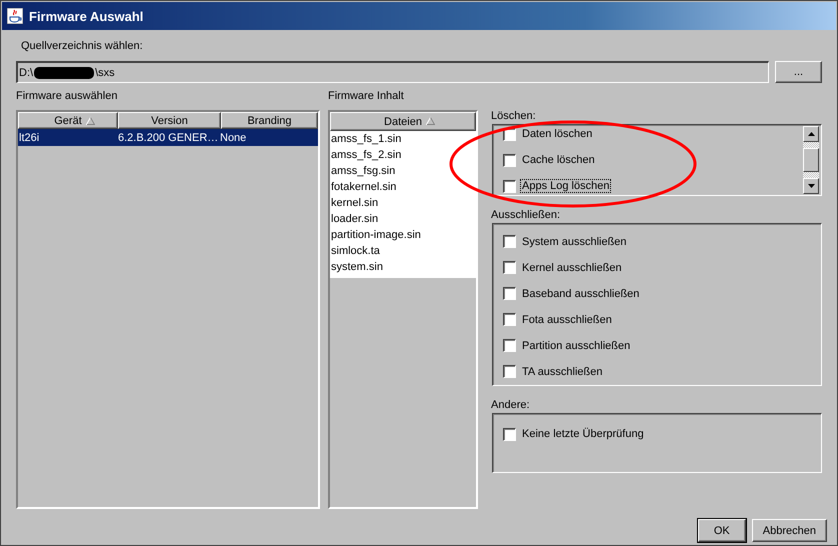 This screenshot has width=838, height=546. What do you see at coordinates (403, 203) in the screenshot?
I see `file-item: kernel.sin` at bounding box center [403, 203].